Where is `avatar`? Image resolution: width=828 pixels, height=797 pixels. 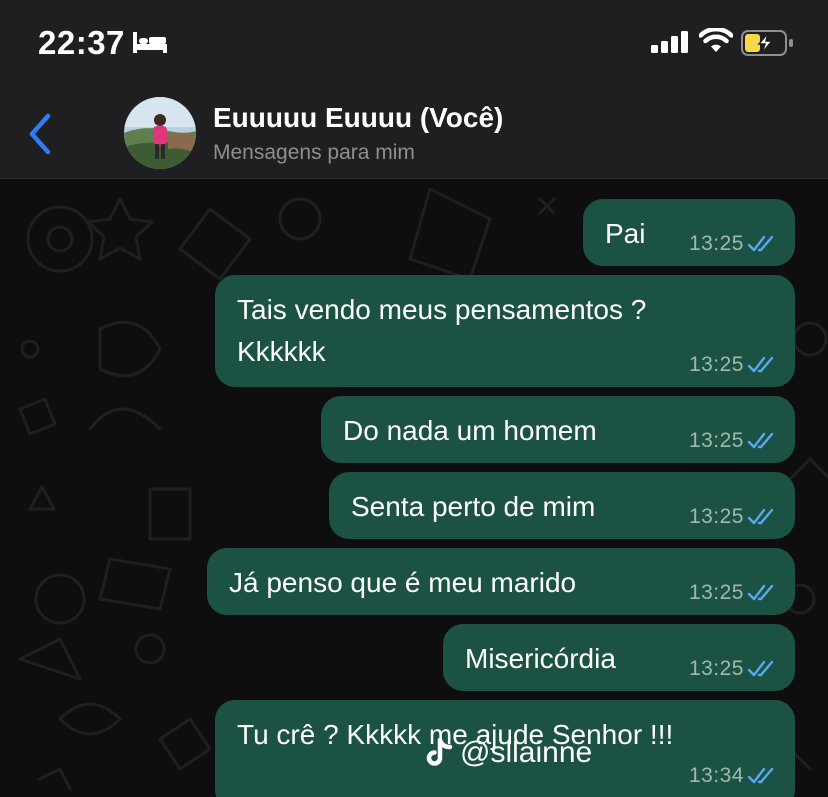 avatar is located at coordinates (160, 133).